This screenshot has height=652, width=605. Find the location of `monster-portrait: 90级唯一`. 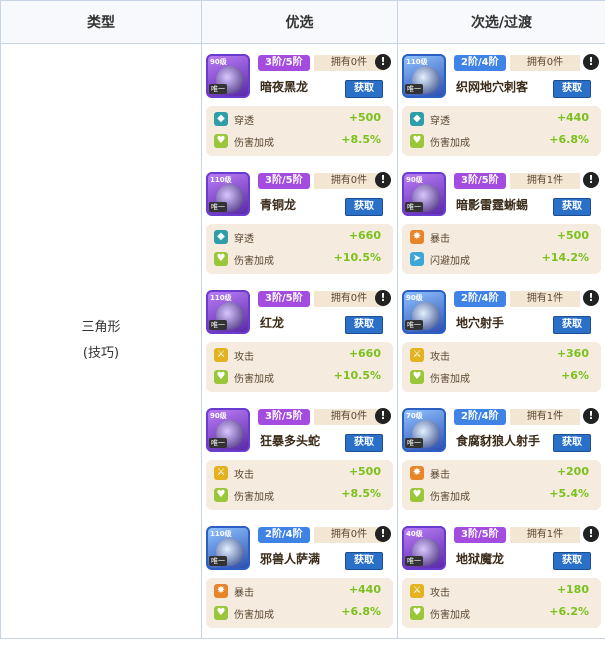

monster-portrait: 90级唯一 is located at coordinates (228, 76).